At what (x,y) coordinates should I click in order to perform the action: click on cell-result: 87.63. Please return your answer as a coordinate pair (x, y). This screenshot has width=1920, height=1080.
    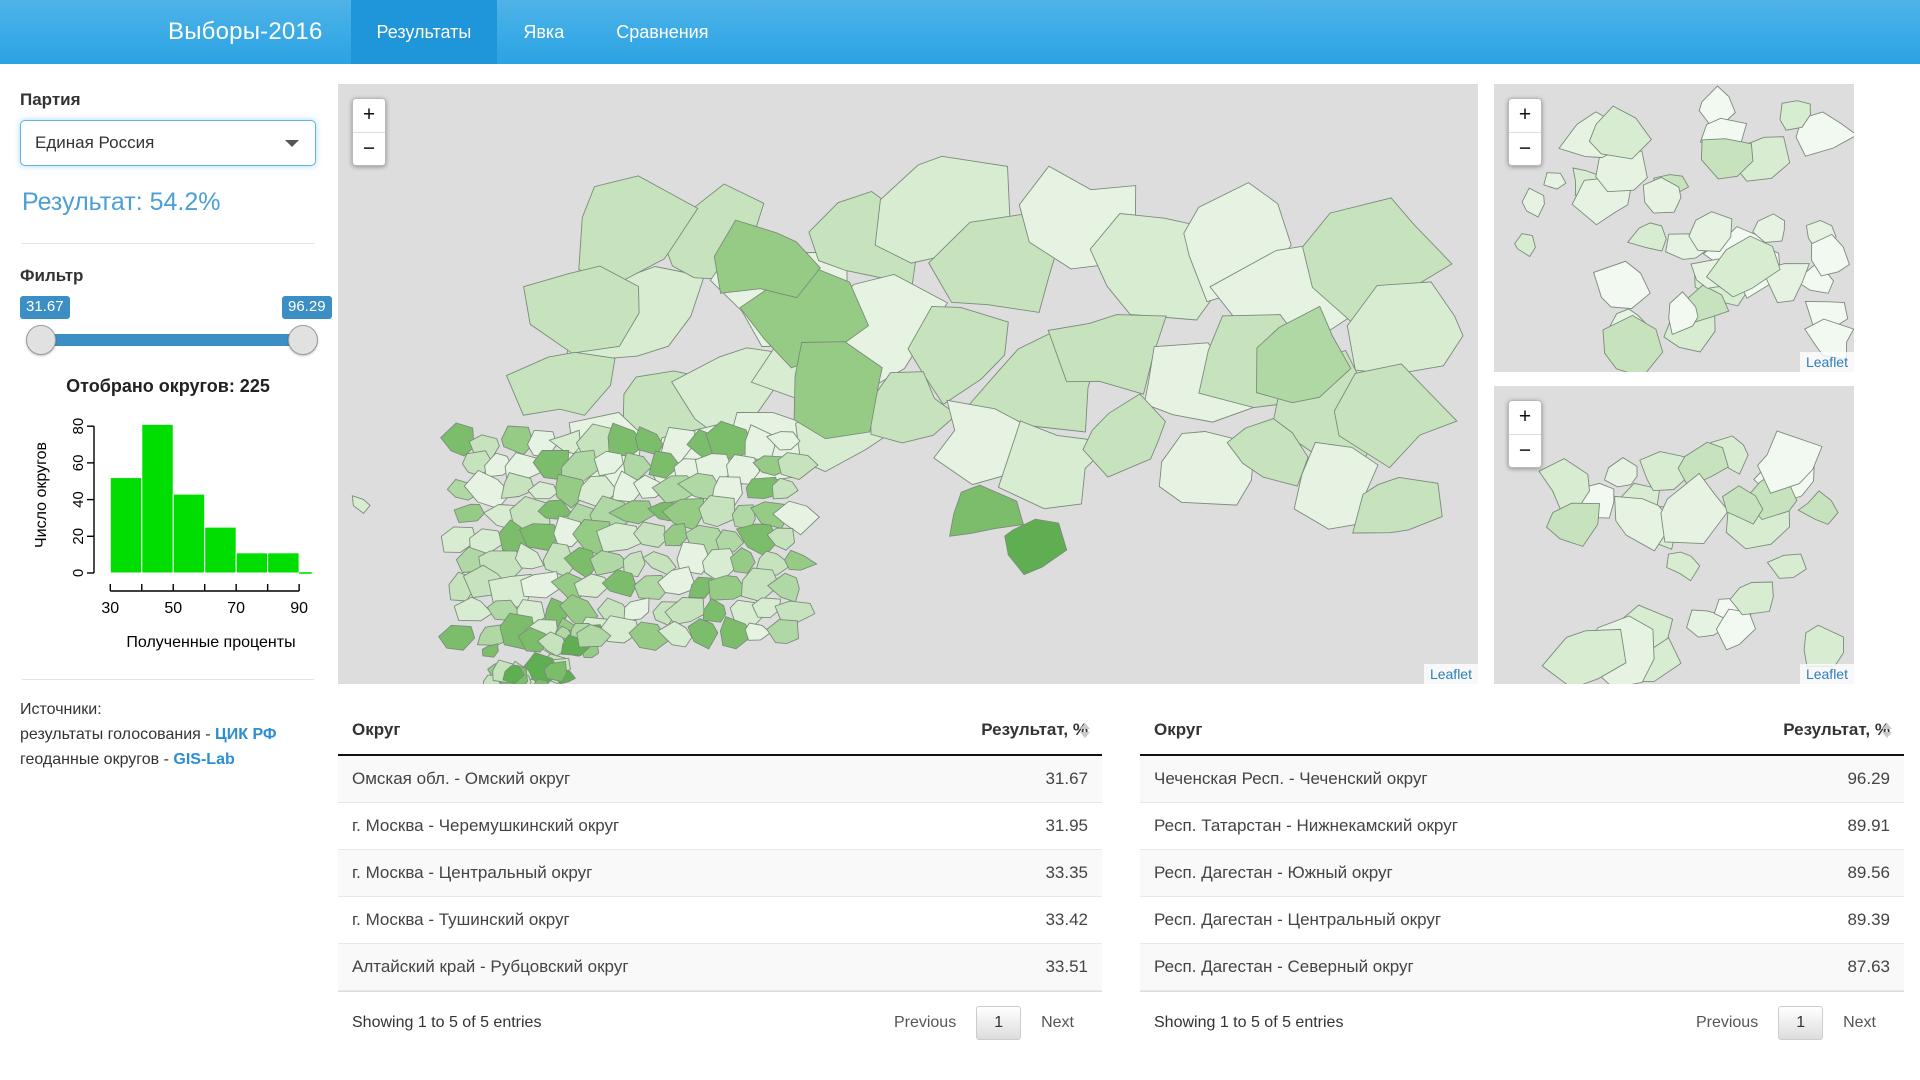
    Looking at the image, I should click on (1793, 967).